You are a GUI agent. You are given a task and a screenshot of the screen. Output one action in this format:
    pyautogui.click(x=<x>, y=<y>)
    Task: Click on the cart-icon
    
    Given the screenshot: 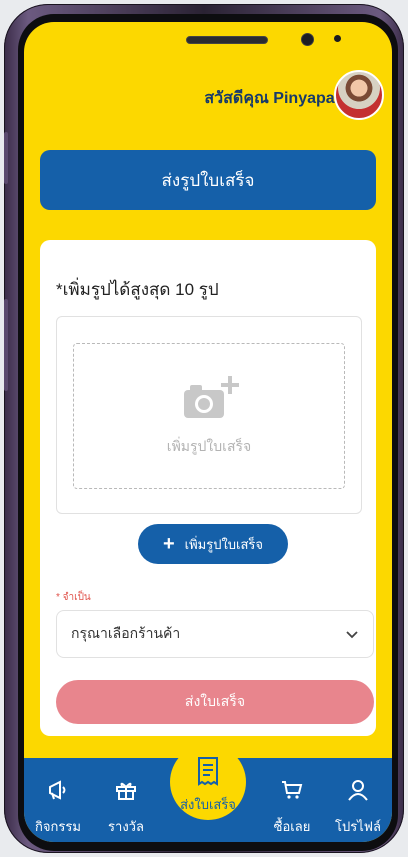 What is the action you would take?
    pyautogui.click(x=292, y=790)
    